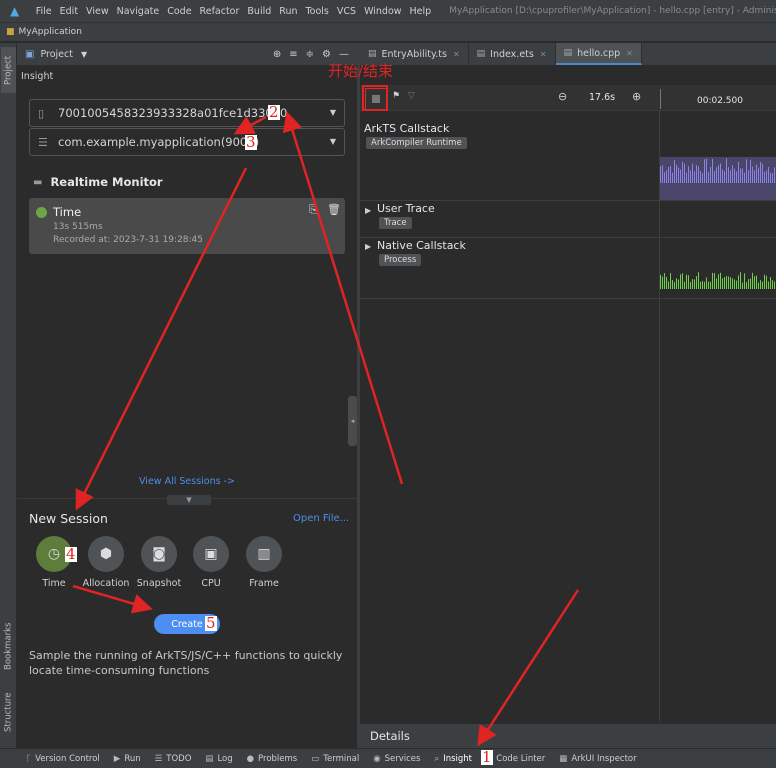  What do you see at coordinates (259, 11) in the screenshot?
I see `menu-build: Build` at bounding box center [259, 11].